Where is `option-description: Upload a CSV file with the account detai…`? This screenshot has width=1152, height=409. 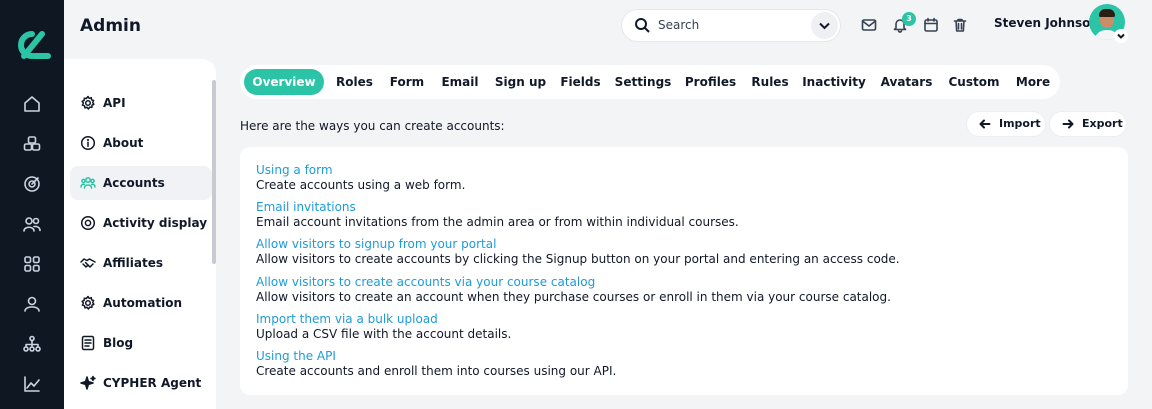 option-description: Upload a CSV file with the account detai… is located at coordinates (384, 334).